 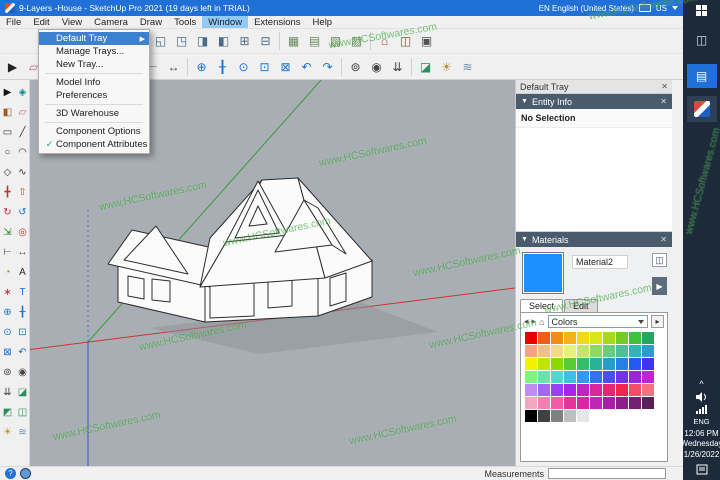 What do you see at coordinates (581, 305) in the screenshot?
I see `tab-edit: Edit` at bounding box center [581, 305].